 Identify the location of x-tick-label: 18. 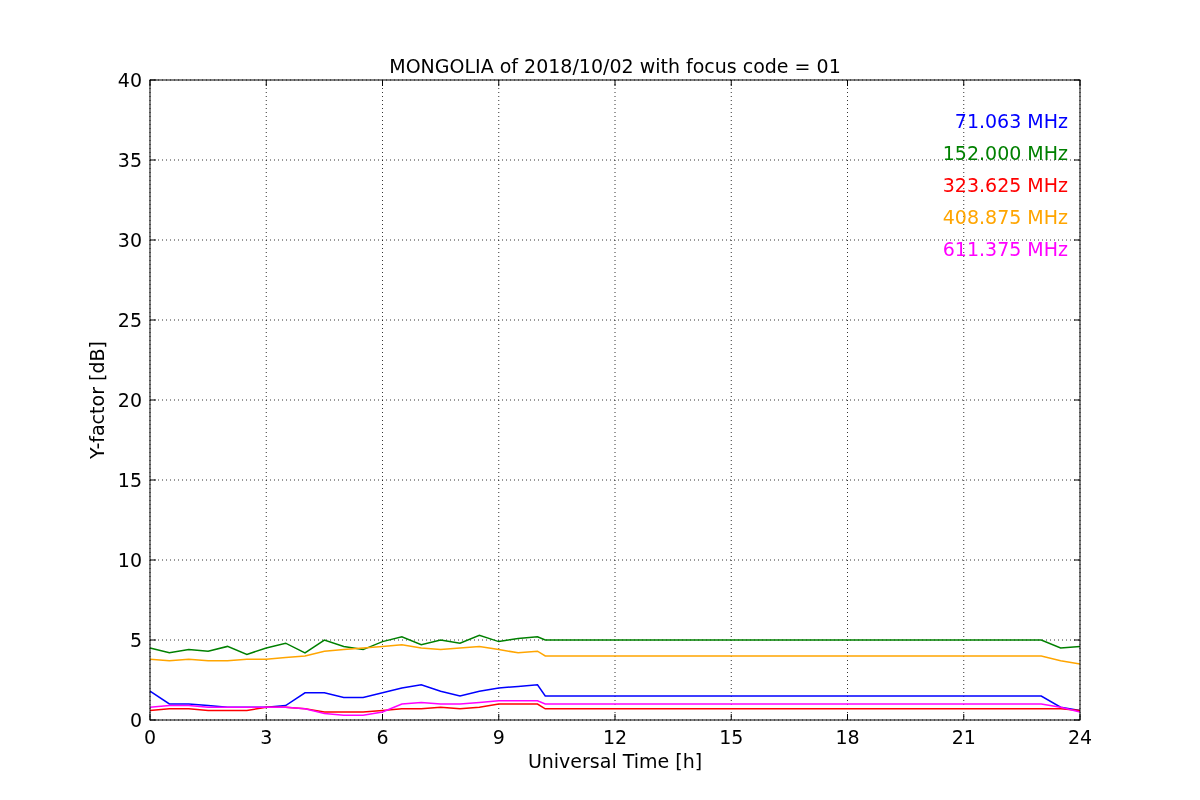
(847, 737).